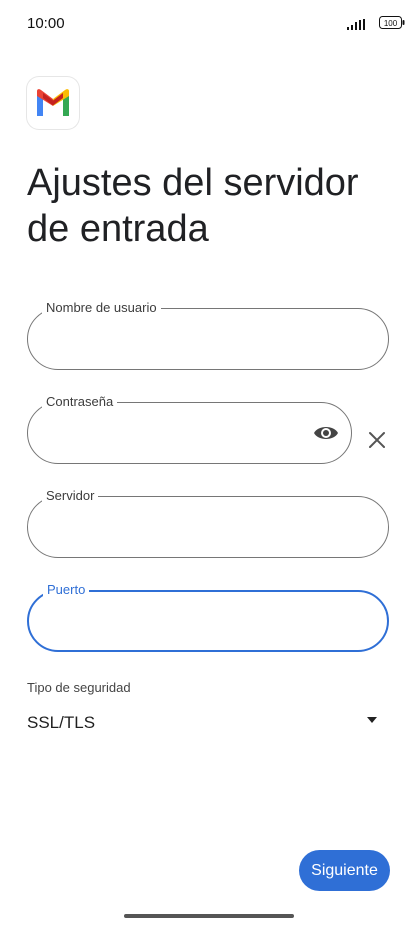  What do you see at coordinates (79, 687) in the screenshot?
I see `security-type-label: Tipo de seguridad` at bounding box center [79, 687].